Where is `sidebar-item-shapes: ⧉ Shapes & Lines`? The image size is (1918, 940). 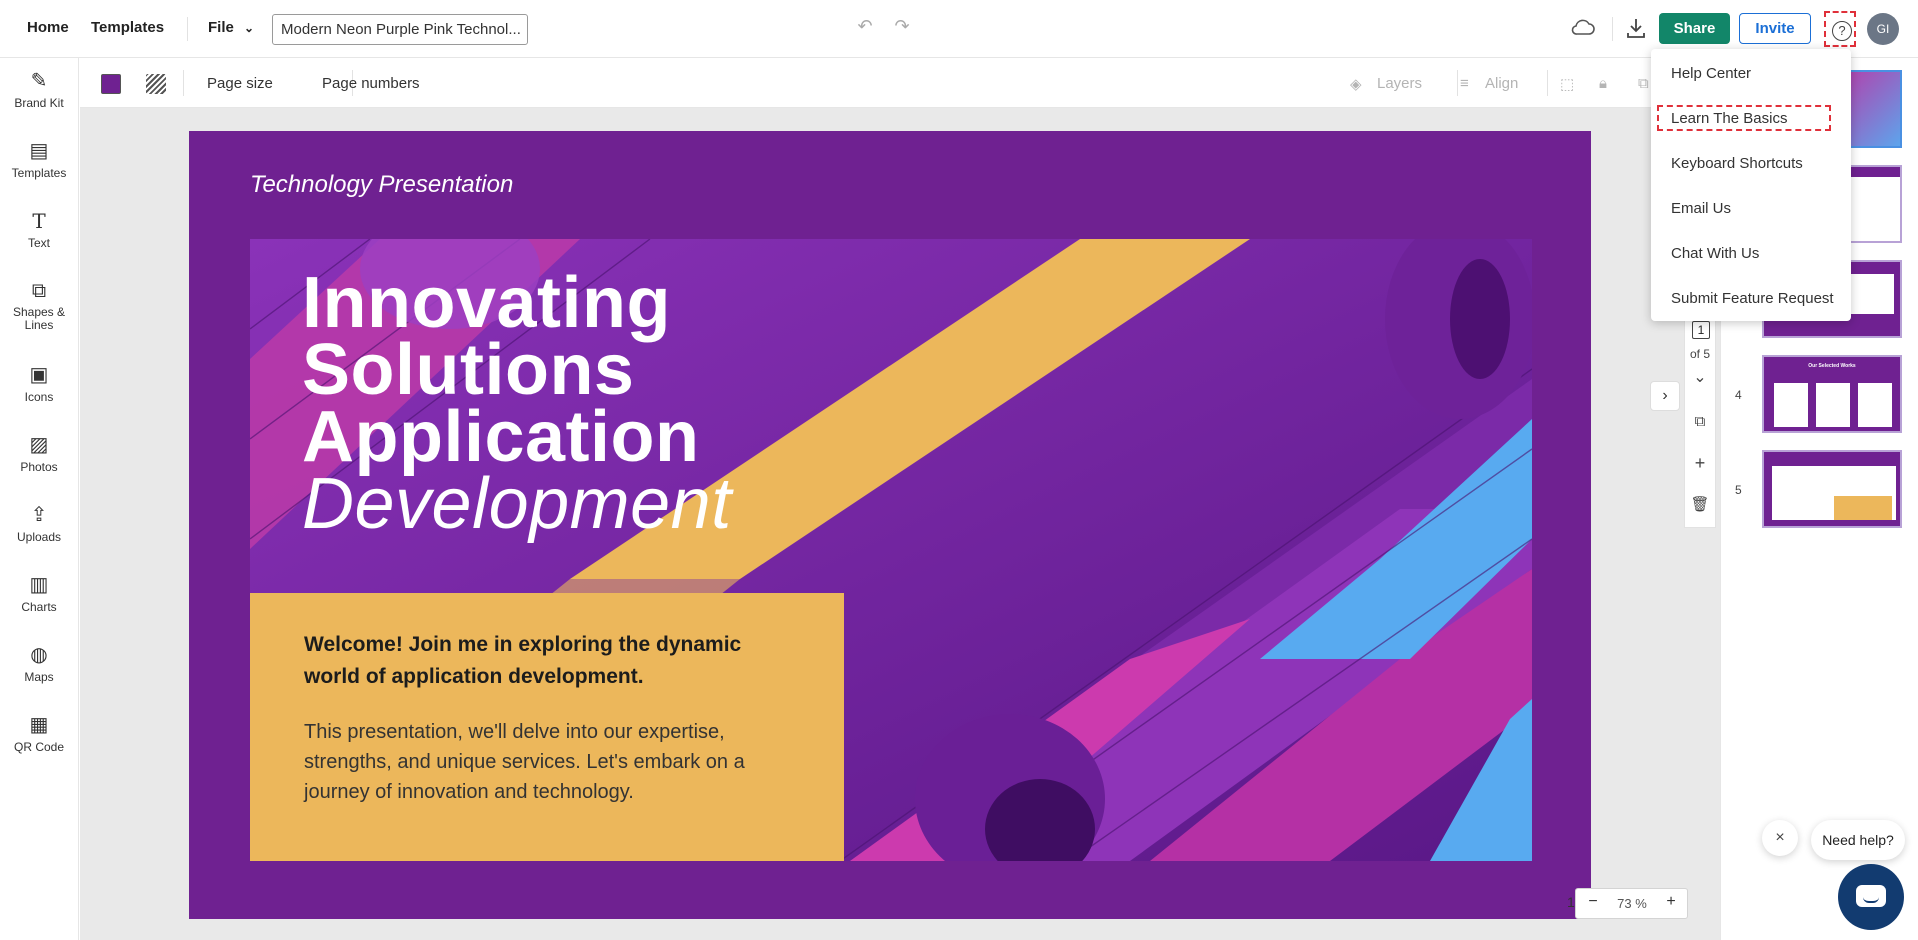
sidebar-item-shapes: ⧉ Shapes & Lines is located at coordinates (39, 305).